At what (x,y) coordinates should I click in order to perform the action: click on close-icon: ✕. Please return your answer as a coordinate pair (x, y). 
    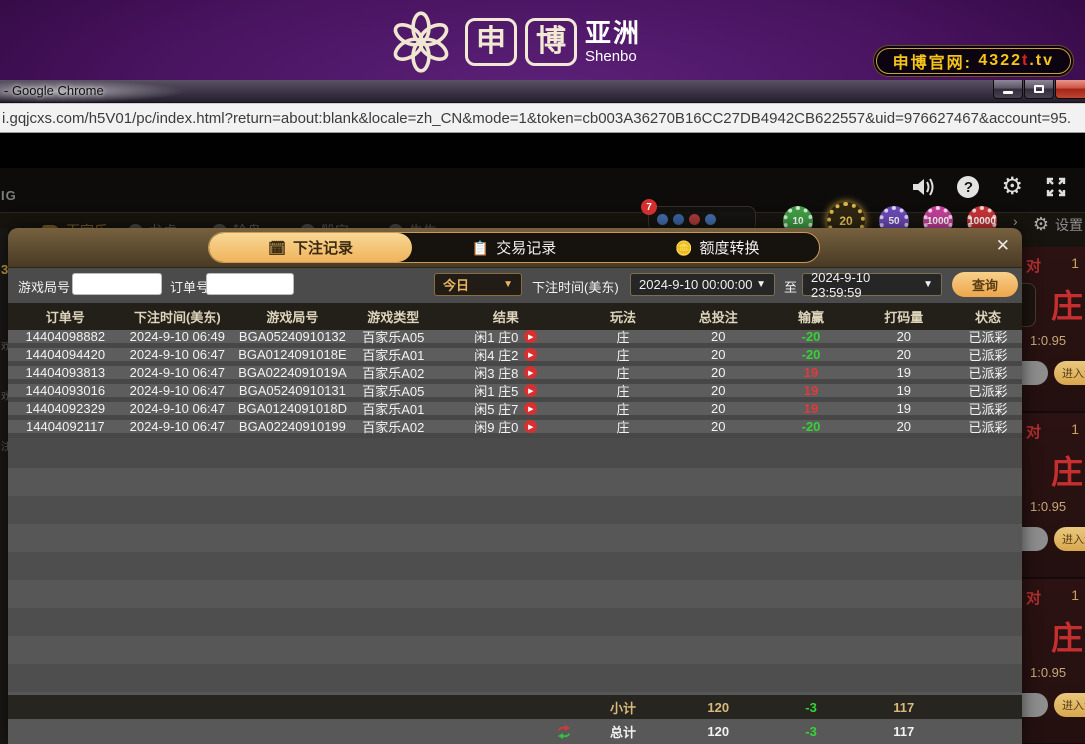
    Looking at the image, I should click on (1003, 245).